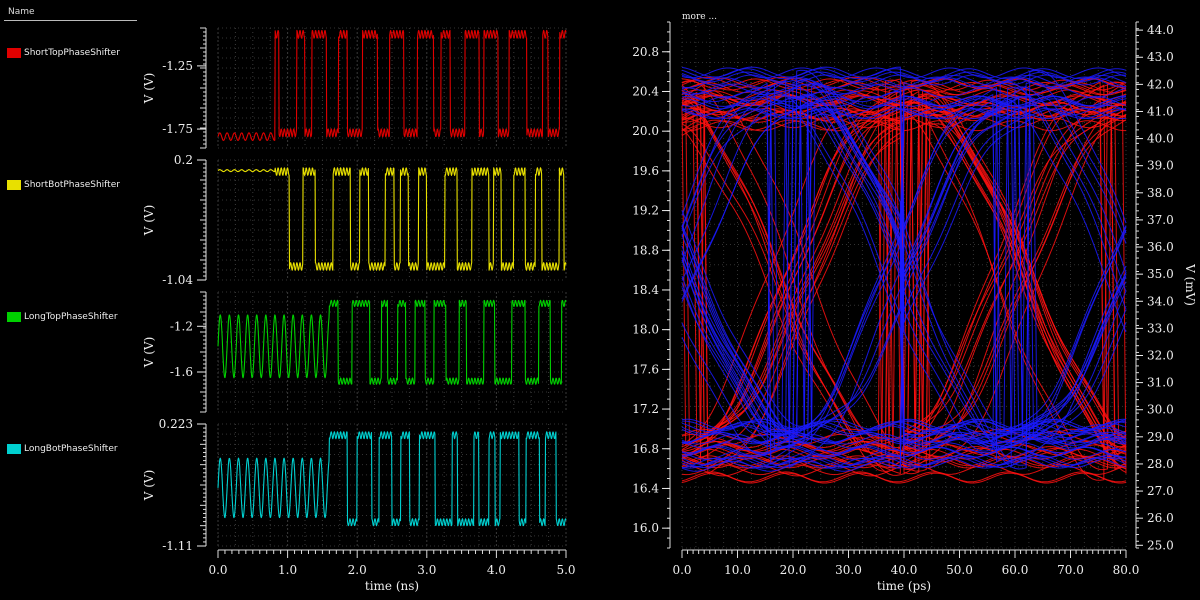 This screenshot has width=1200, height=600. I want to click on panel-3: 0.223 -1.11 V (V), so click(354, 485).